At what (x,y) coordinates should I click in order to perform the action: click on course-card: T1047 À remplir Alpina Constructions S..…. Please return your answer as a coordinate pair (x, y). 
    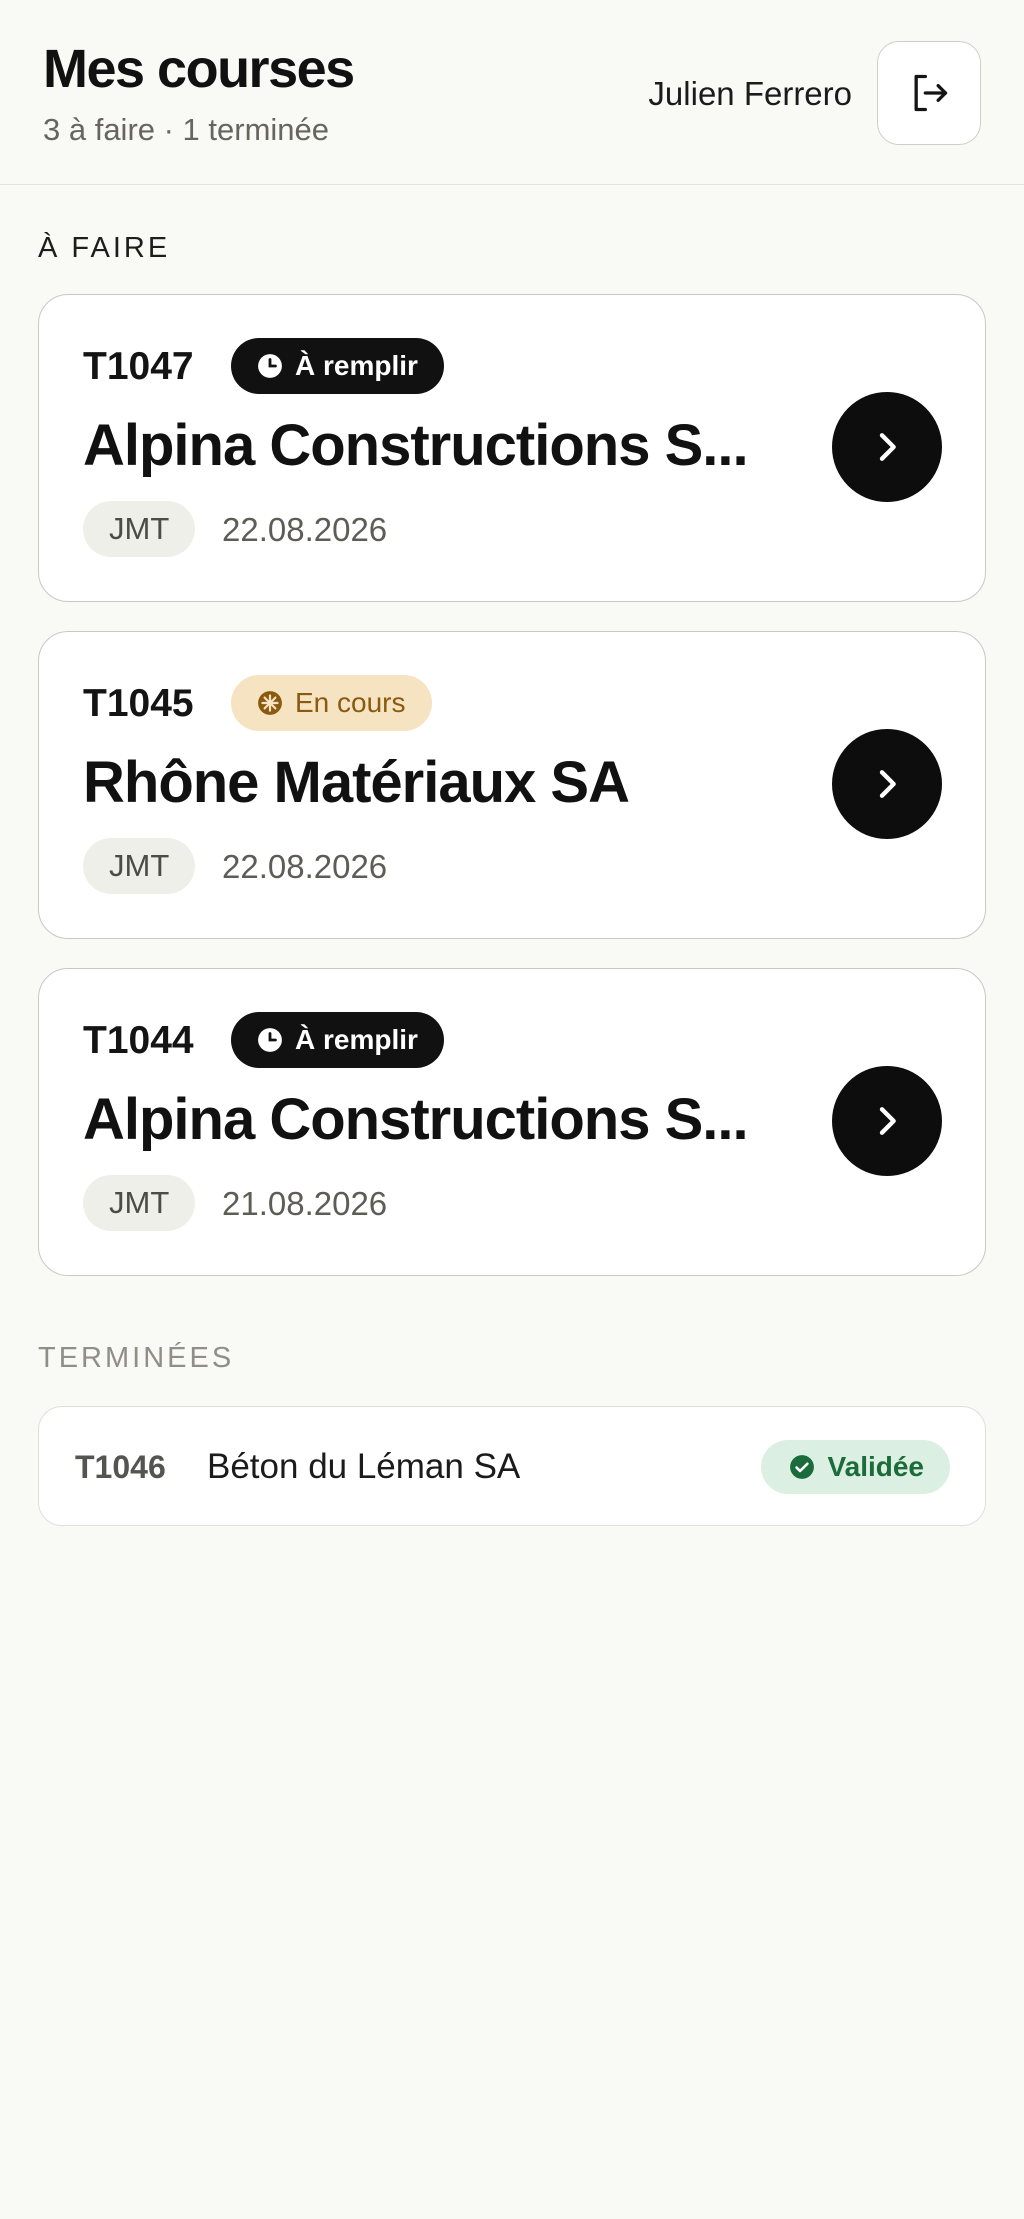
    Looking at the image, I should click on (512, 448).